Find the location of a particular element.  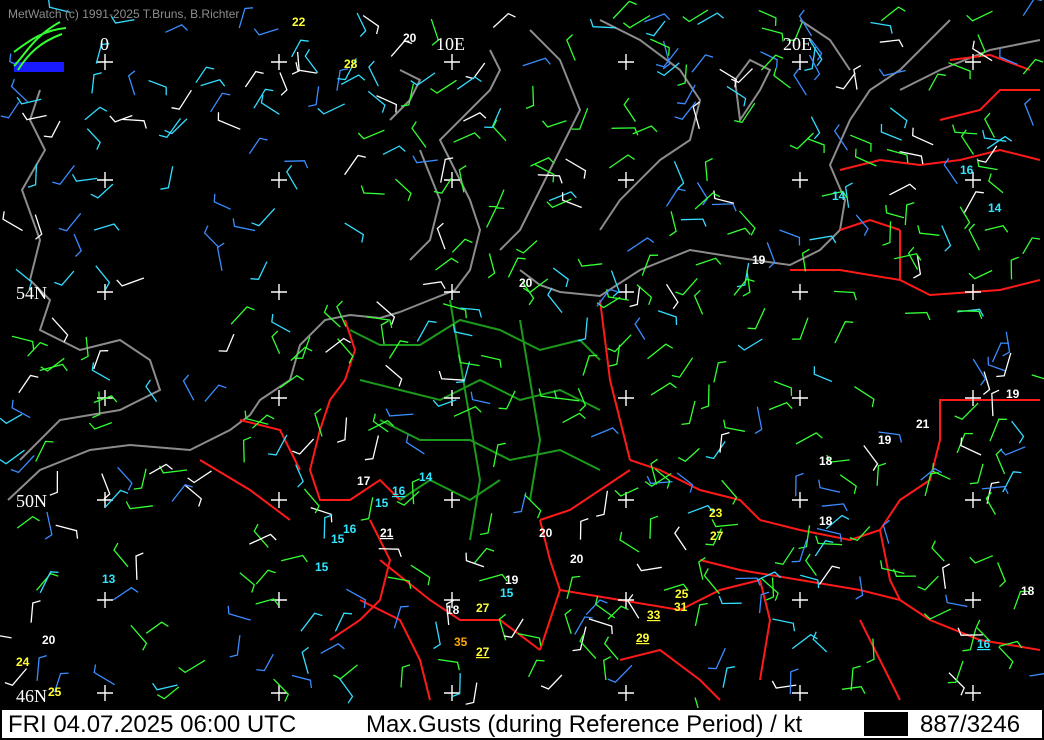

gust-value-label: 27 is located at coordinates (717, 536).